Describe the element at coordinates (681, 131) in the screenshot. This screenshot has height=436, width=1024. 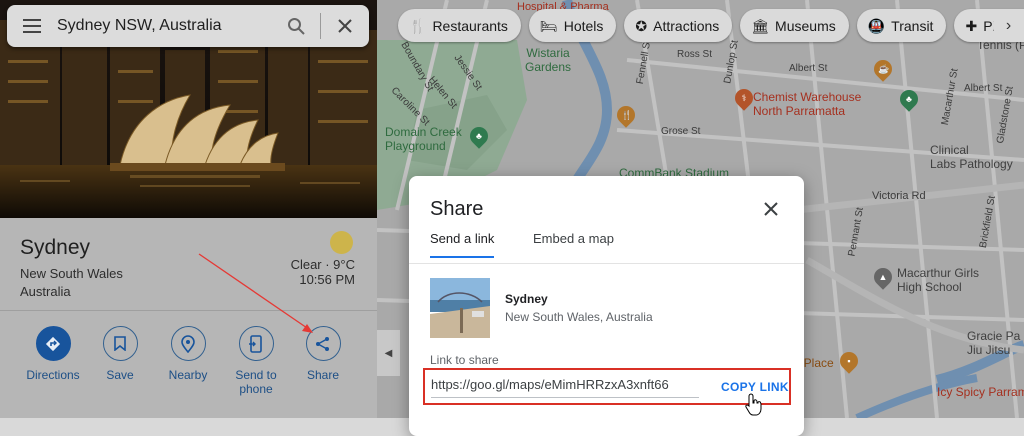
I see `grose-st-label: Grose St` at that location.